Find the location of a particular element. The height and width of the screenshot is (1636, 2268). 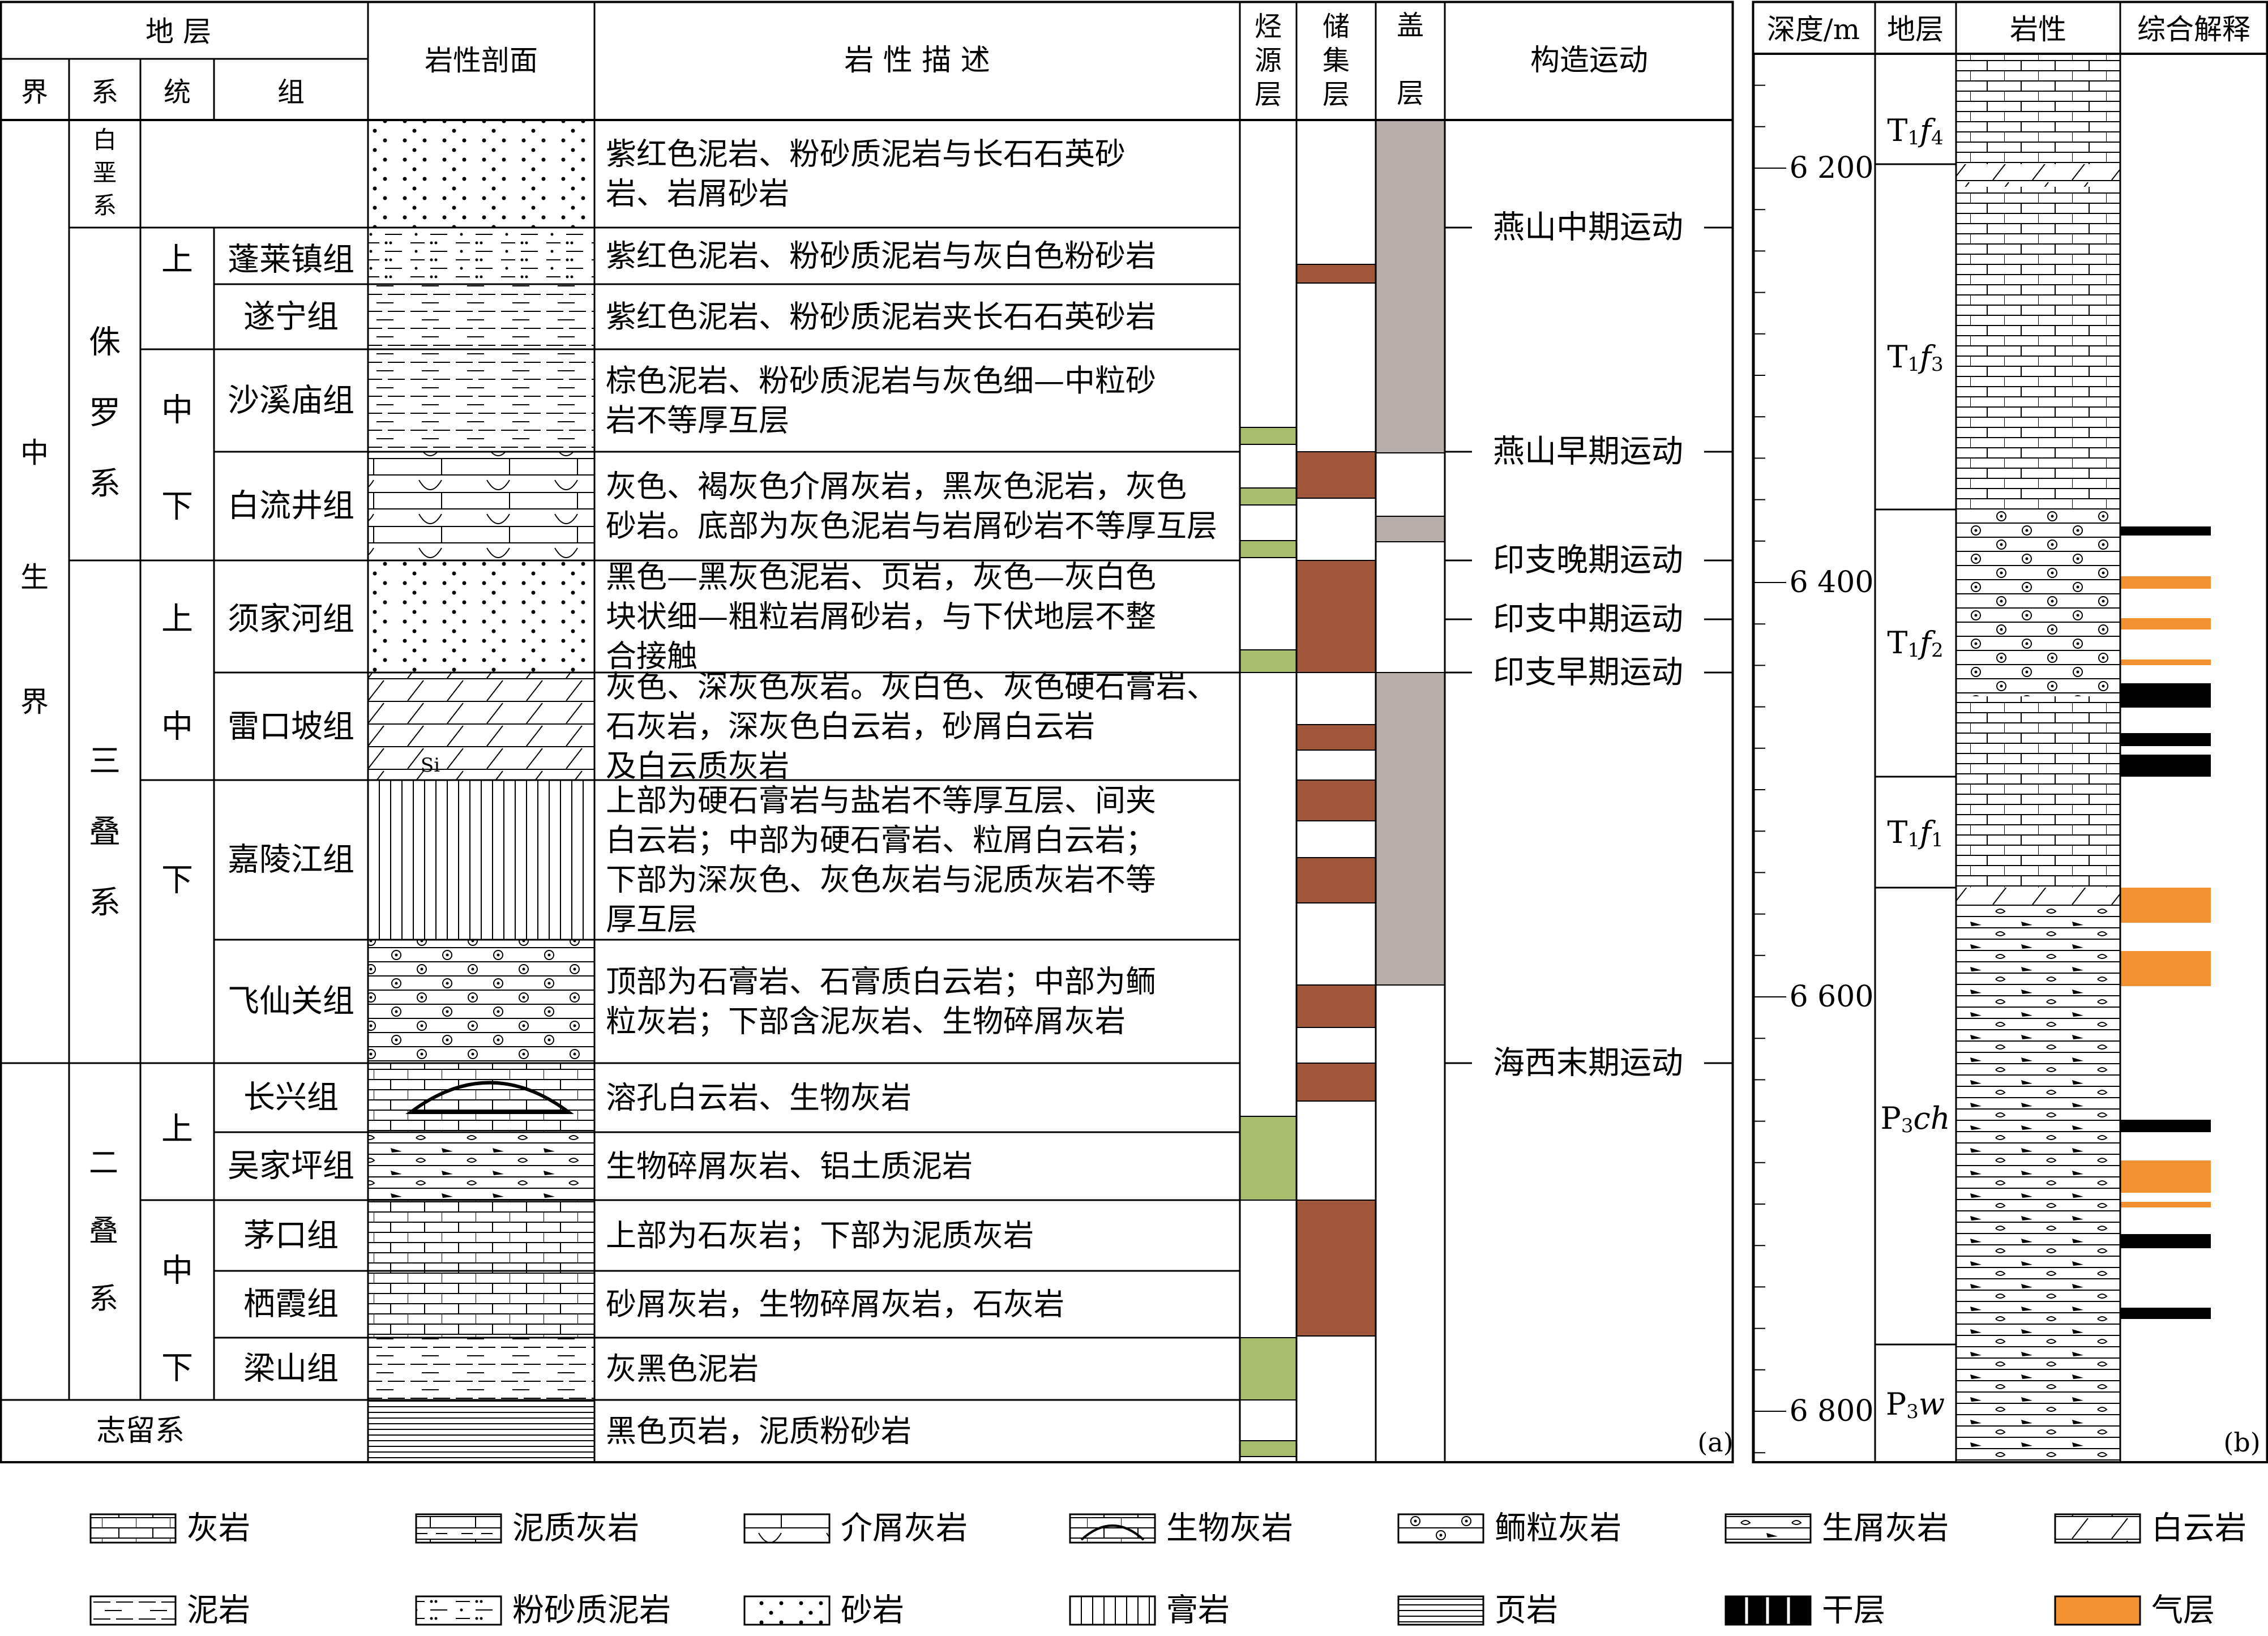

description-text: 生物碎屑灰岩、铝土质泥岩 is located at coordinates (790, 1166).